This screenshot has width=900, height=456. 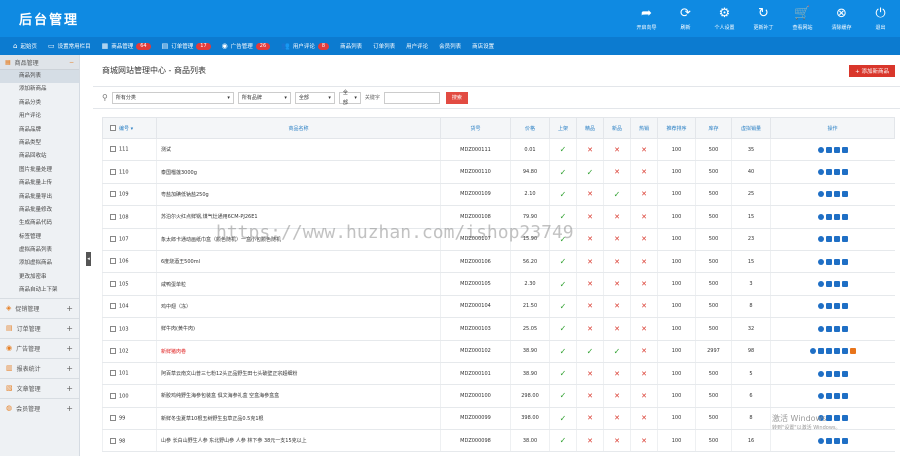 I want to click on sidebar-item-12: 标签管理, so click(x=39, y=237).